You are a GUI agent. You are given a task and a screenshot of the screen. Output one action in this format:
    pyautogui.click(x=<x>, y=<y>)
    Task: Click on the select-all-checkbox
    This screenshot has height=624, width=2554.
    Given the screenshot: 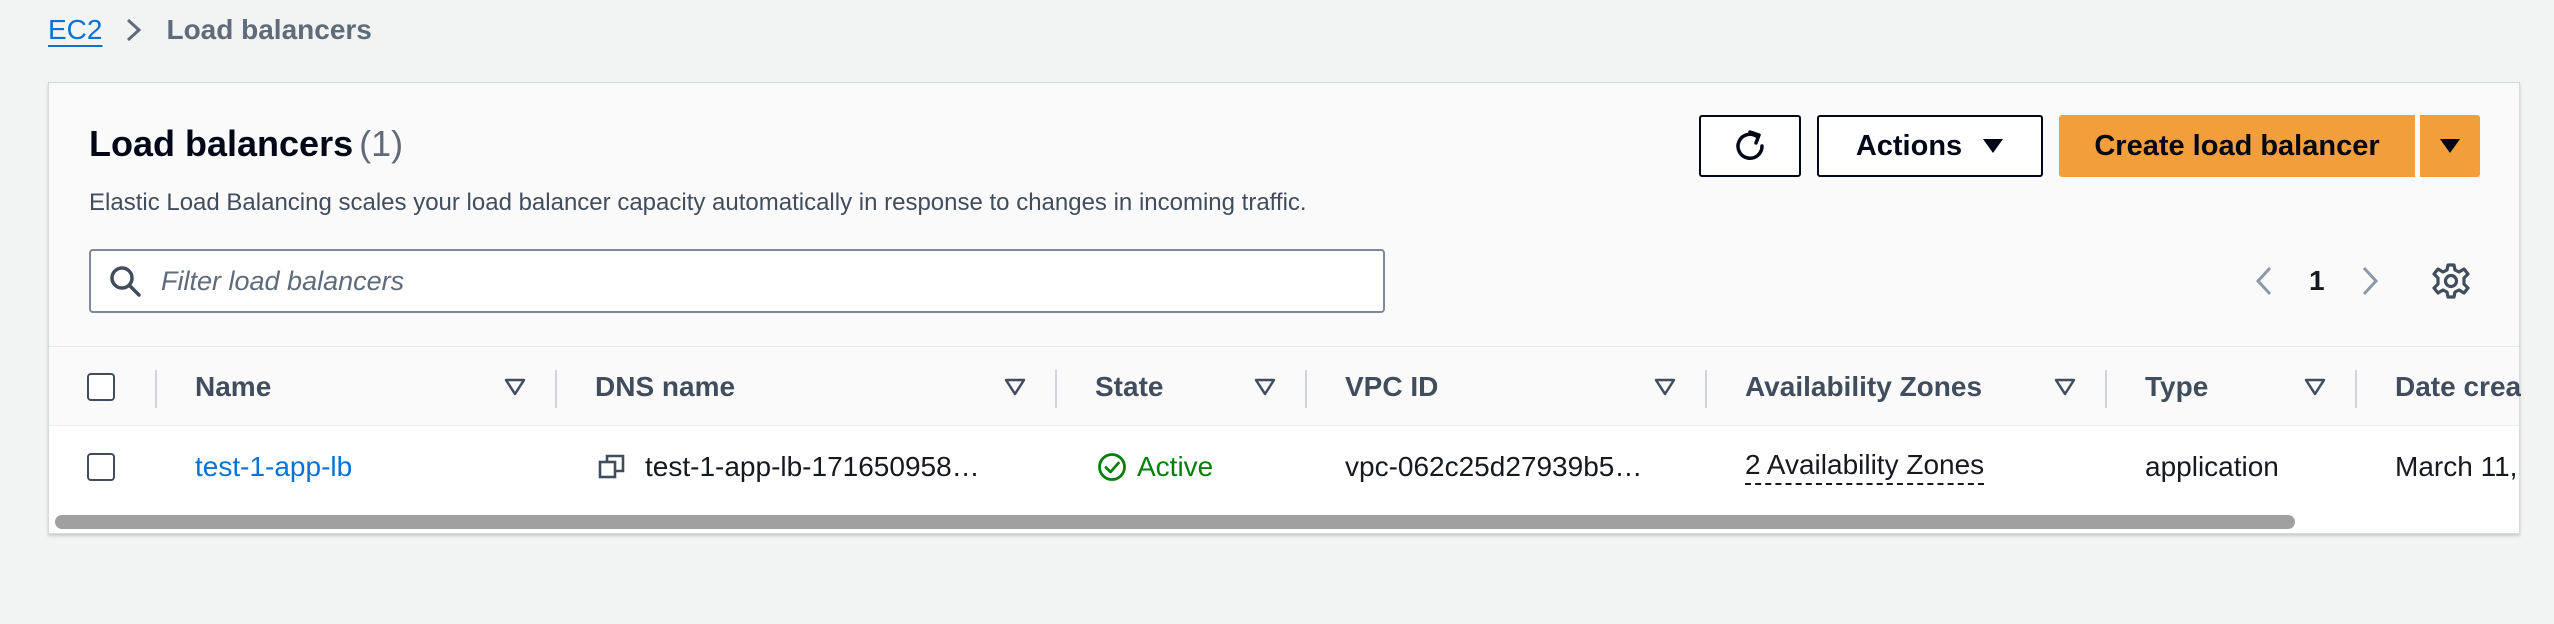 What is the action you would take?
    pyautogui.click(x=101, y=386)
    